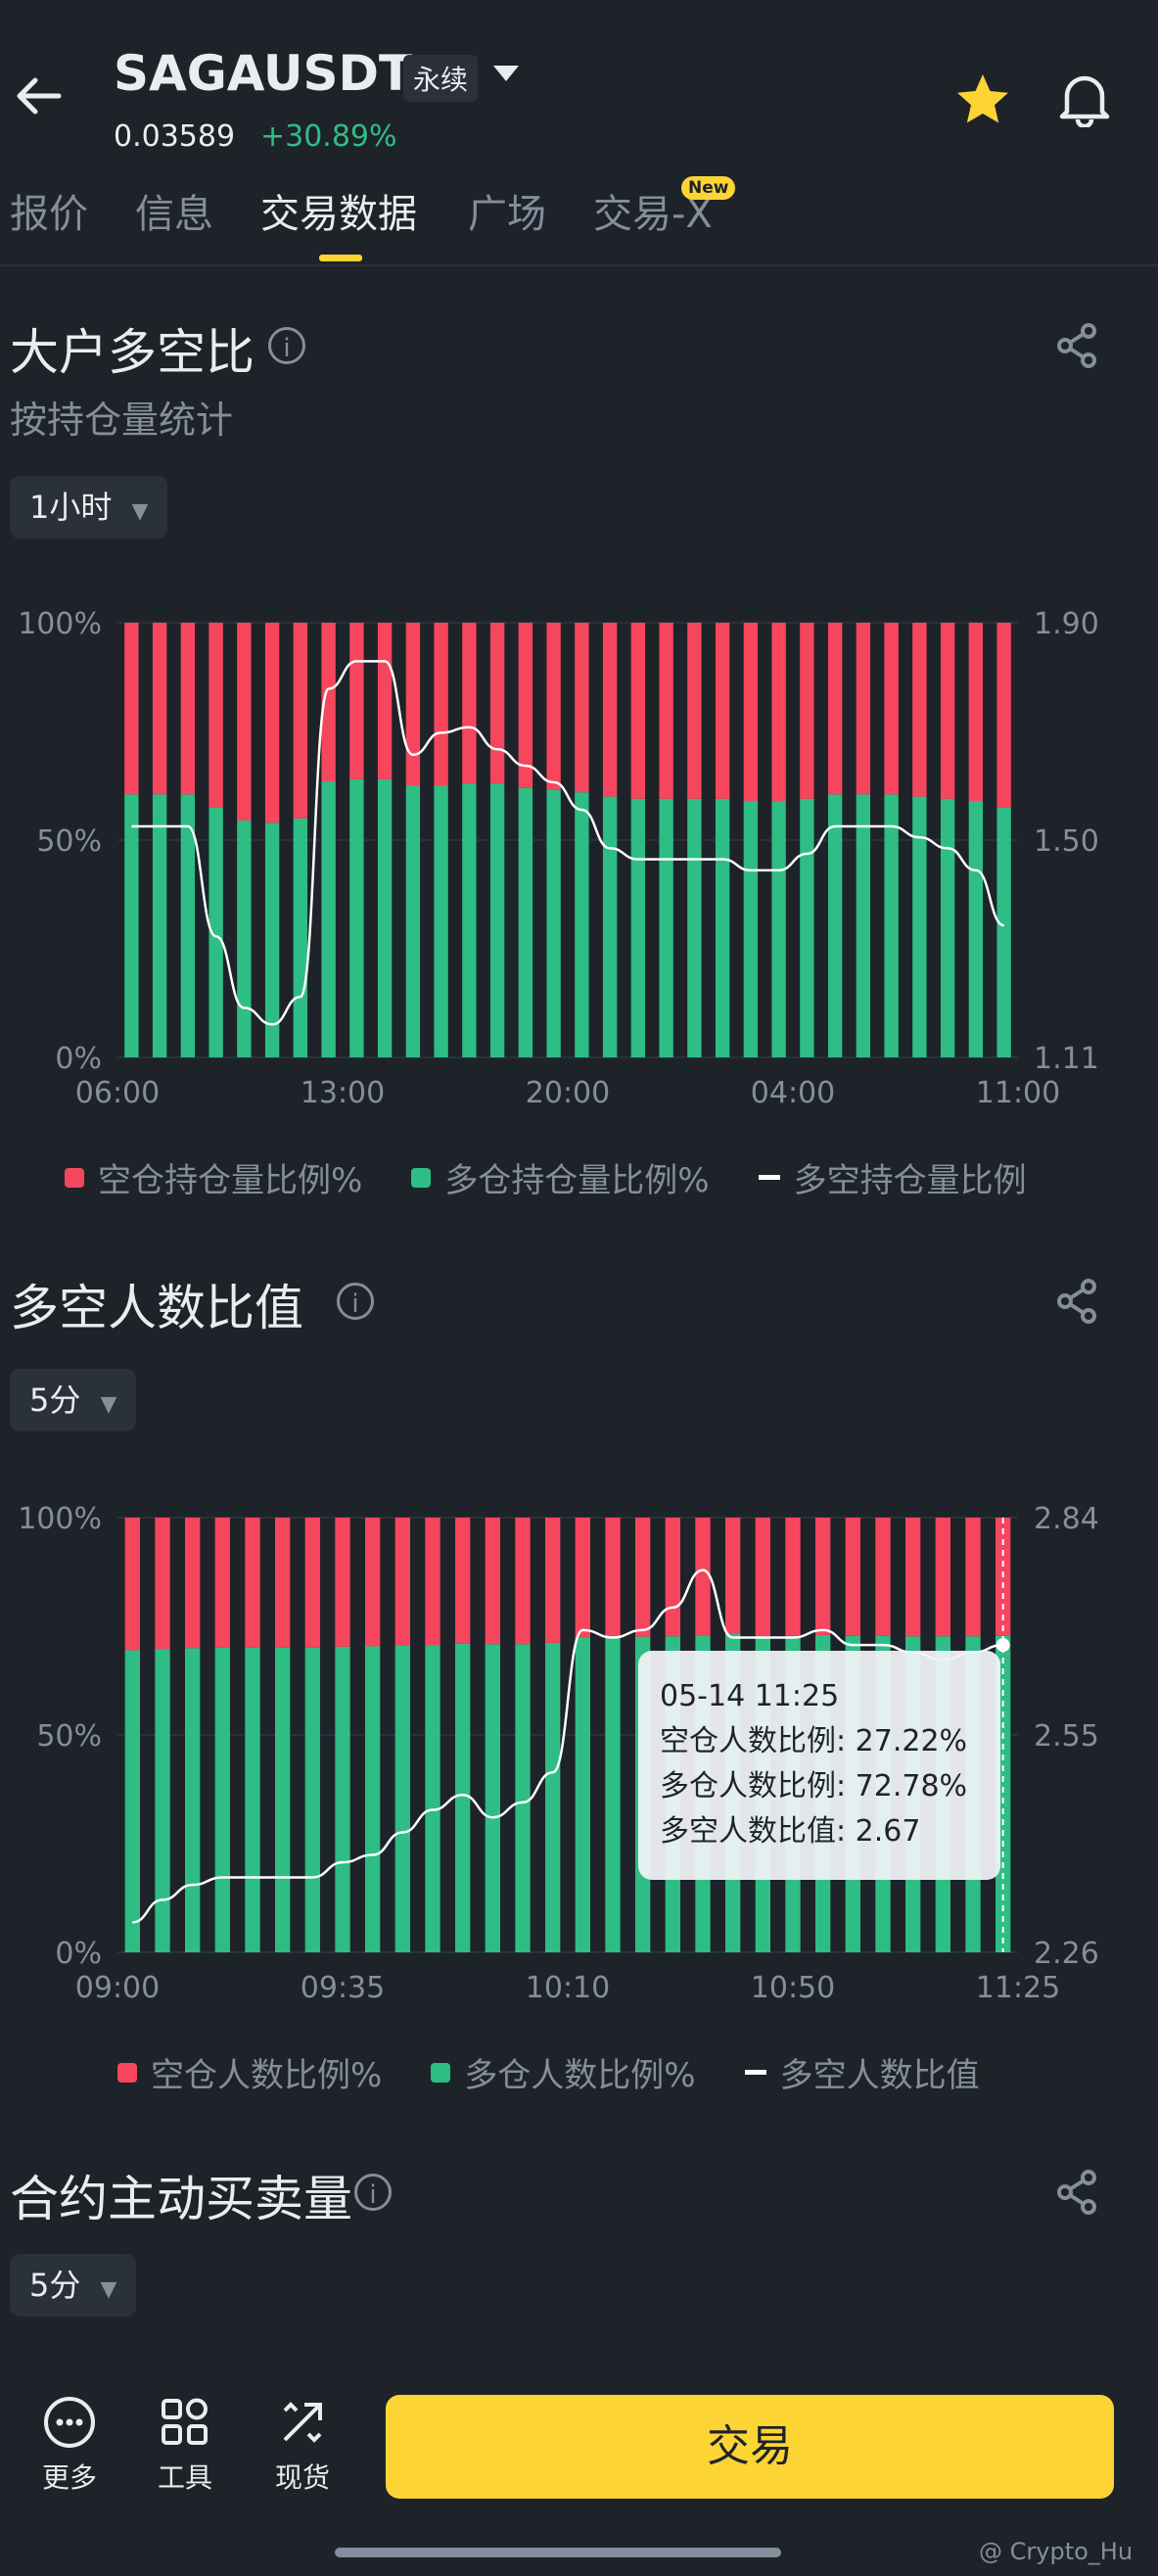 The image size is (1158, 2576). I want to click on x-tick-label: 09:35, so click(343, 1988).